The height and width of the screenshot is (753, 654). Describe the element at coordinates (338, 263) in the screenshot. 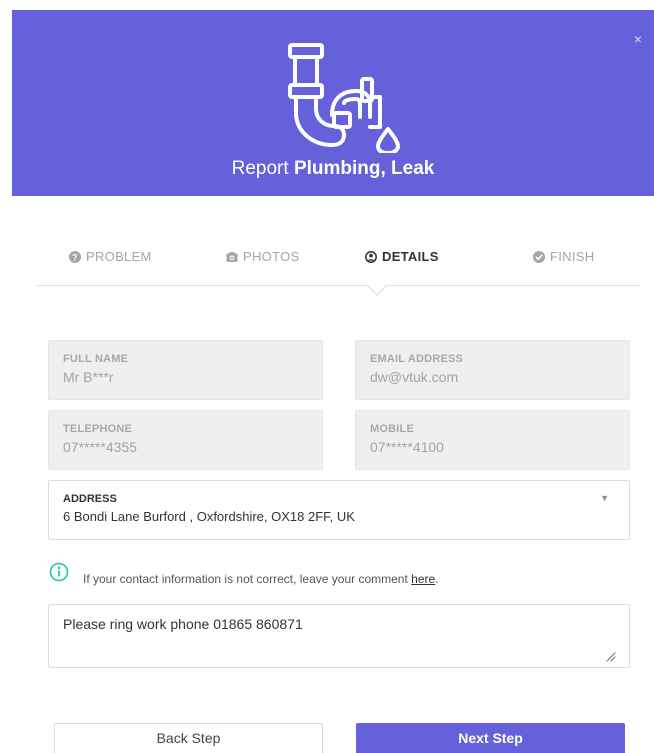

I see `step-tabs: ? PROBLEM PHOTOS DETAILS FINISH` at that location.